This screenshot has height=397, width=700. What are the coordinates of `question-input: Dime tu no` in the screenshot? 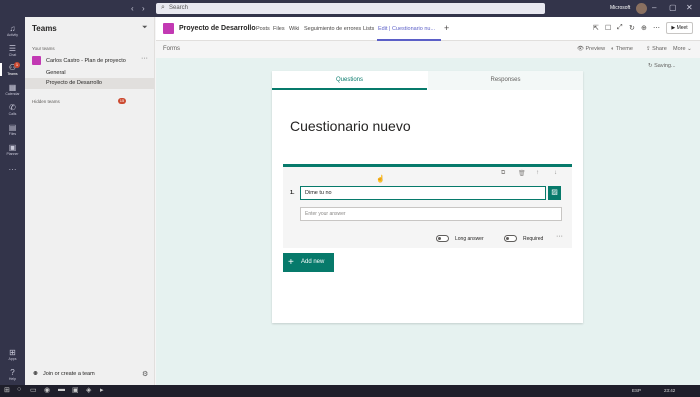 It's located at (423, 193).